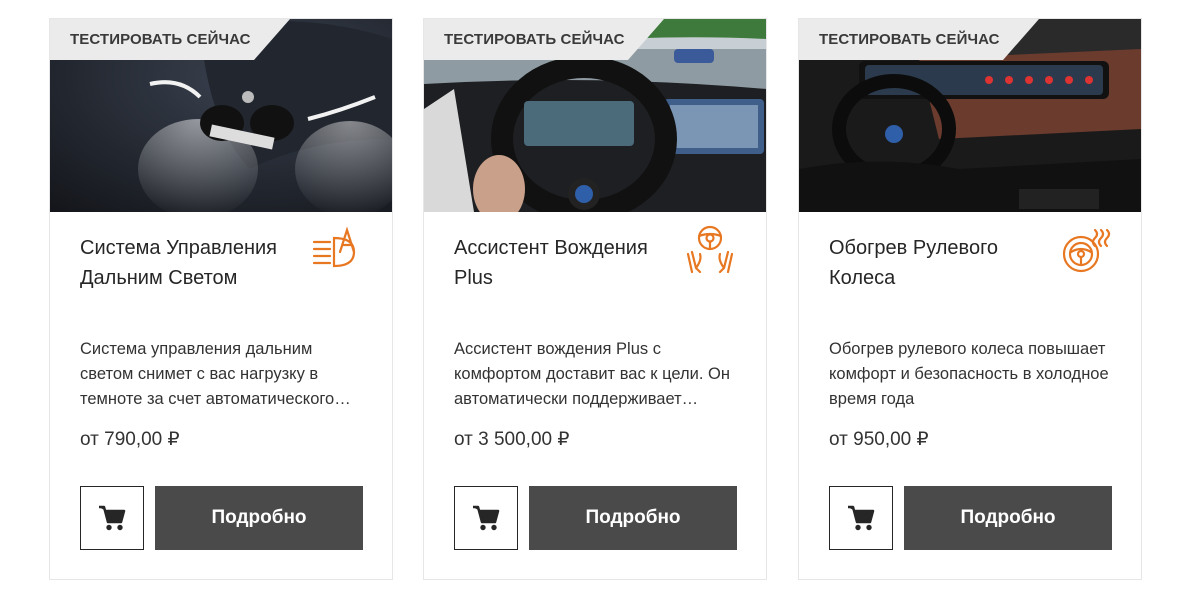 The height and width of the screenshot is (597, 1200). I want to click on card-title: Обогрев Рулевого Колеса, so click(914, 263).